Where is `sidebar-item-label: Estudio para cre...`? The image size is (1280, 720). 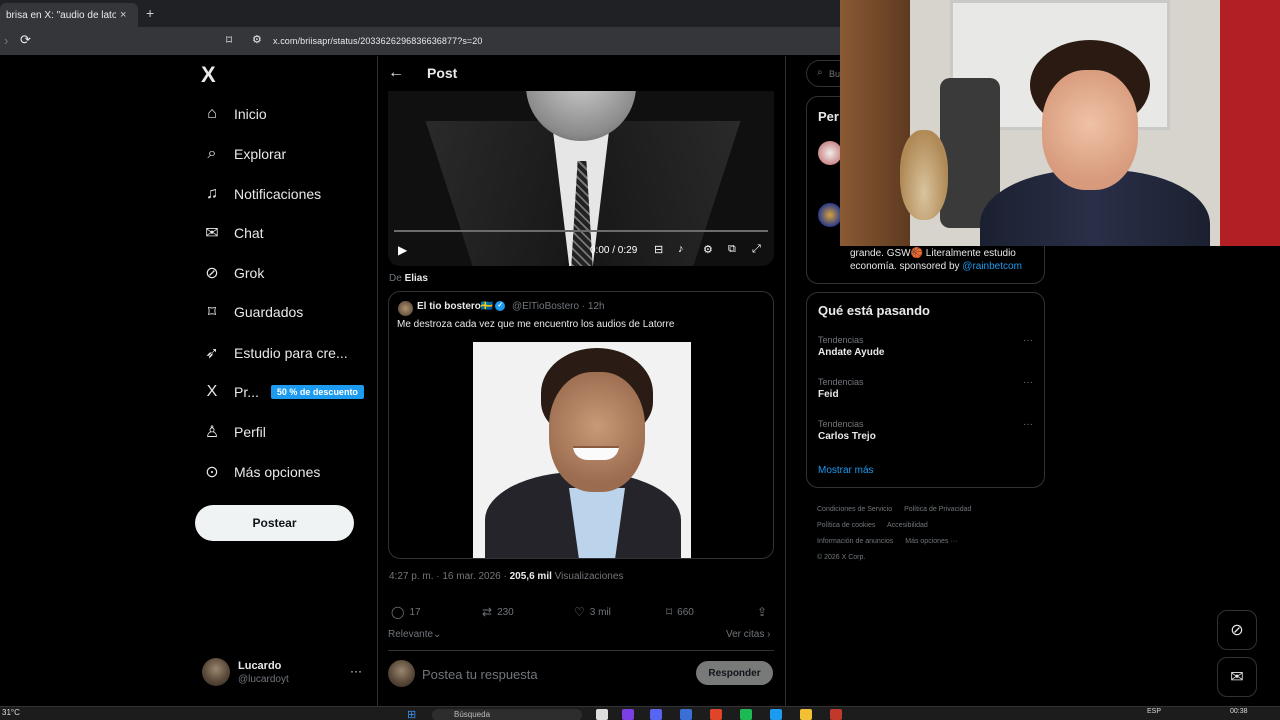
sidebar-item-label: Estudio para cre... is located at coordinates (291, 353).